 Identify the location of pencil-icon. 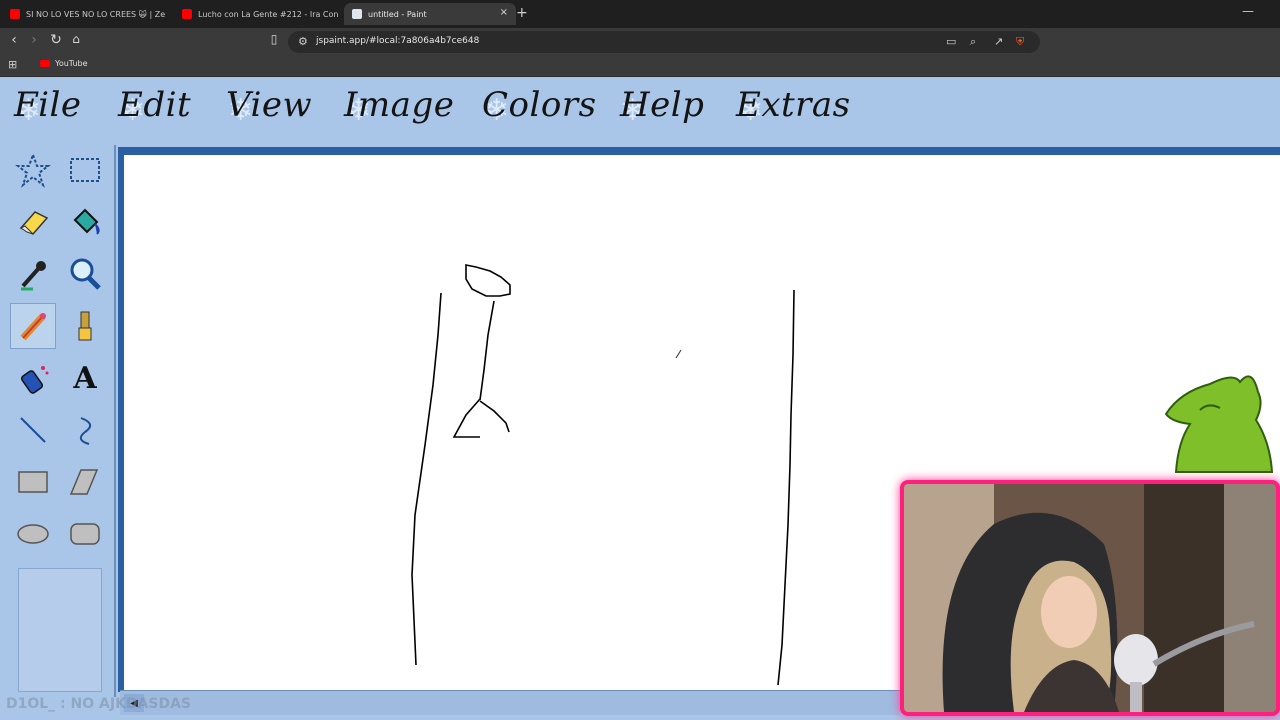
(33, 327).